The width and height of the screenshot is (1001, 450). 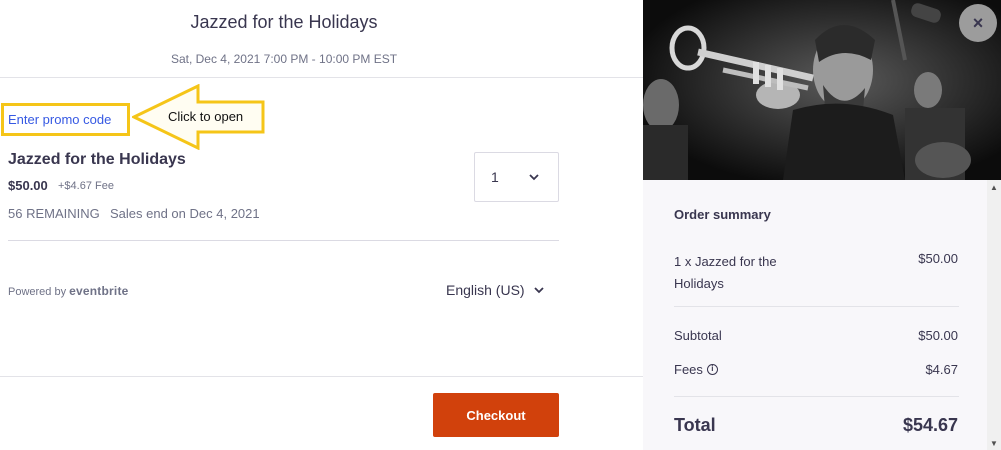 I want to click on line-item-name: 1 x Jazzed for the Holidays, so click(x=725, y=272).